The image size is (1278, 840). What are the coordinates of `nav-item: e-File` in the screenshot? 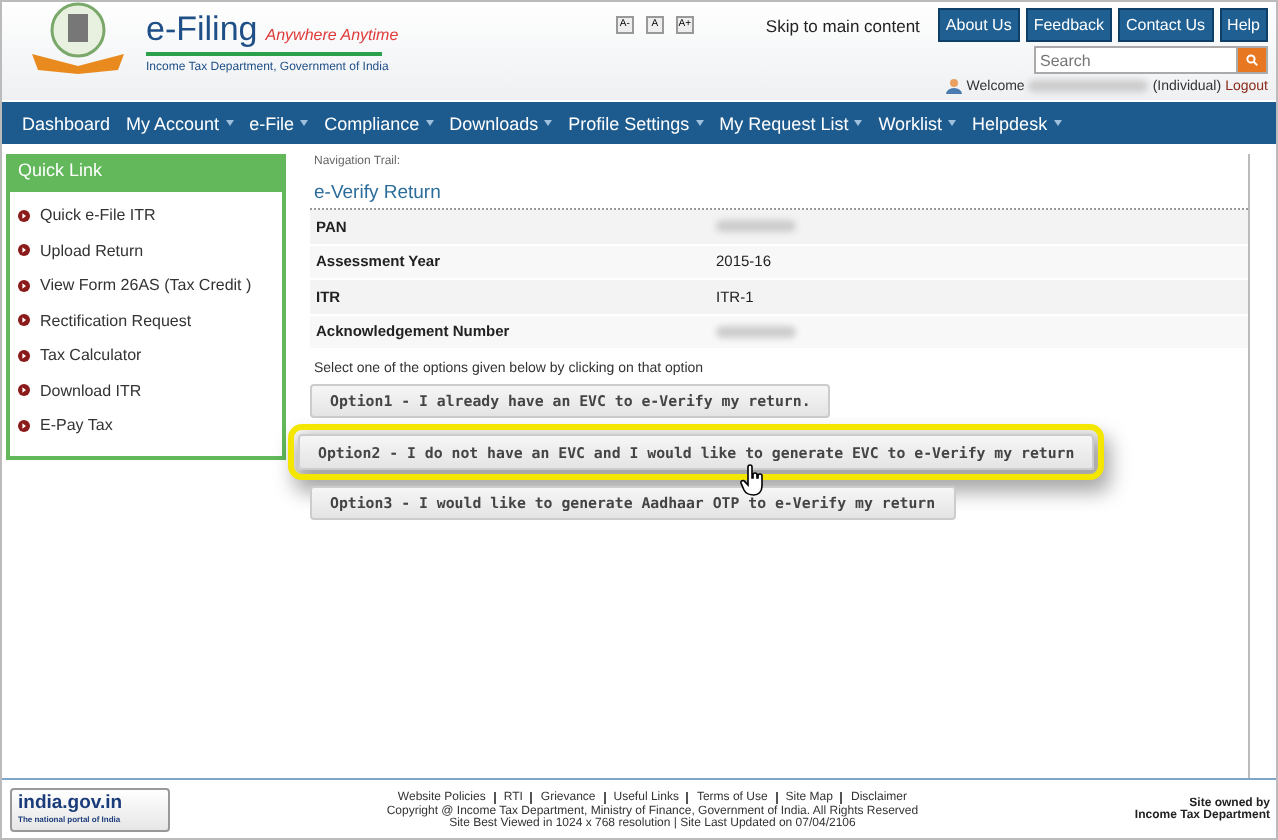 It's located at (279, 123).